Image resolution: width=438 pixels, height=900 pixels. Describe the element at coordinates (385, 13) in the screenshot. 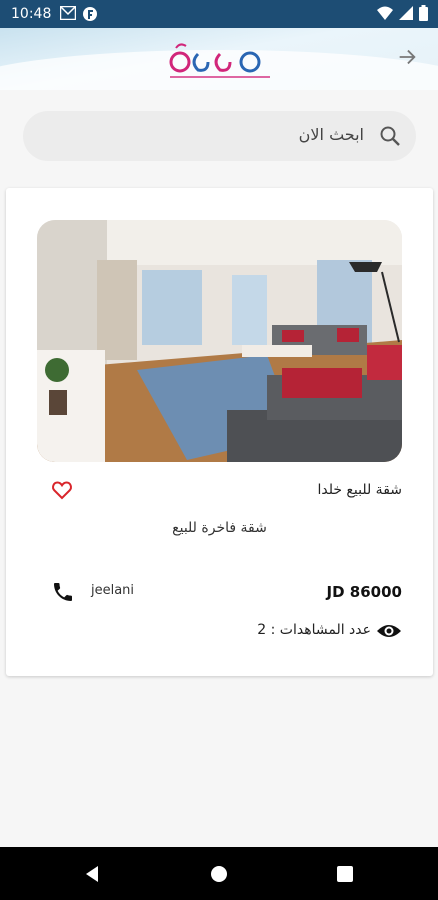

I see `wifi-icon` at that location.